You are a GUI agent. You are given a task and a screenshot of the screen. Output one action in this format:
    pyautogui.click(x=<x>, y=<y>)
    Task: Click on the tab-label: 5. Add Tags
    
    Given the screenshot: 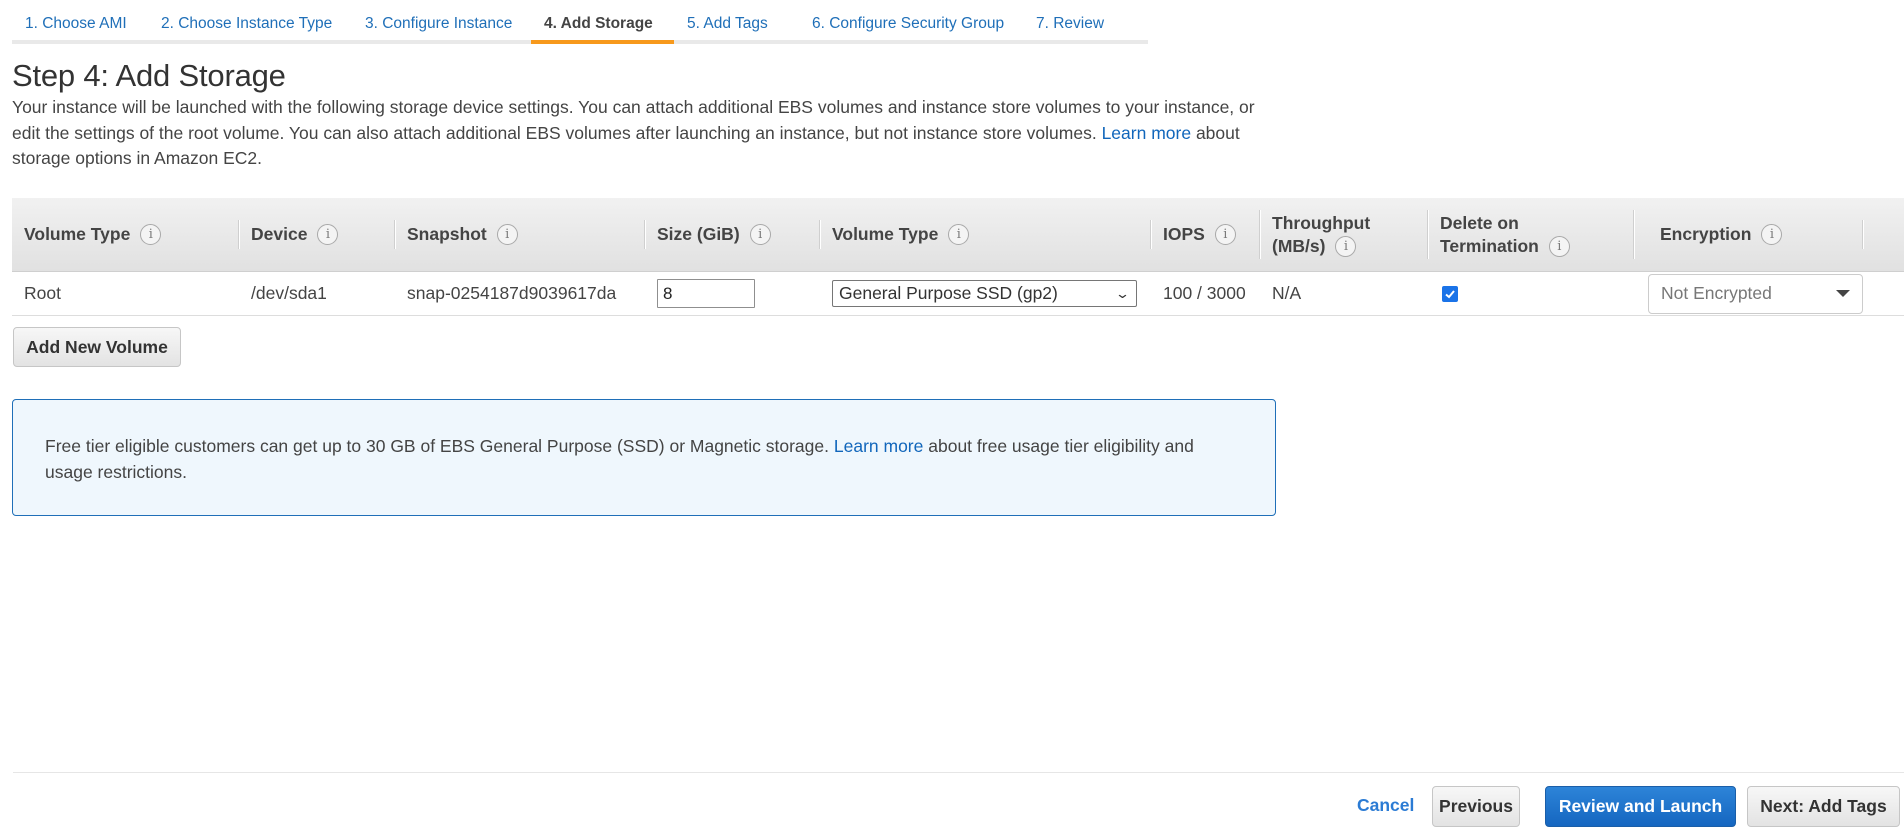 What is the action you would take?
    pyautogui.click(x=727, y=23)
    